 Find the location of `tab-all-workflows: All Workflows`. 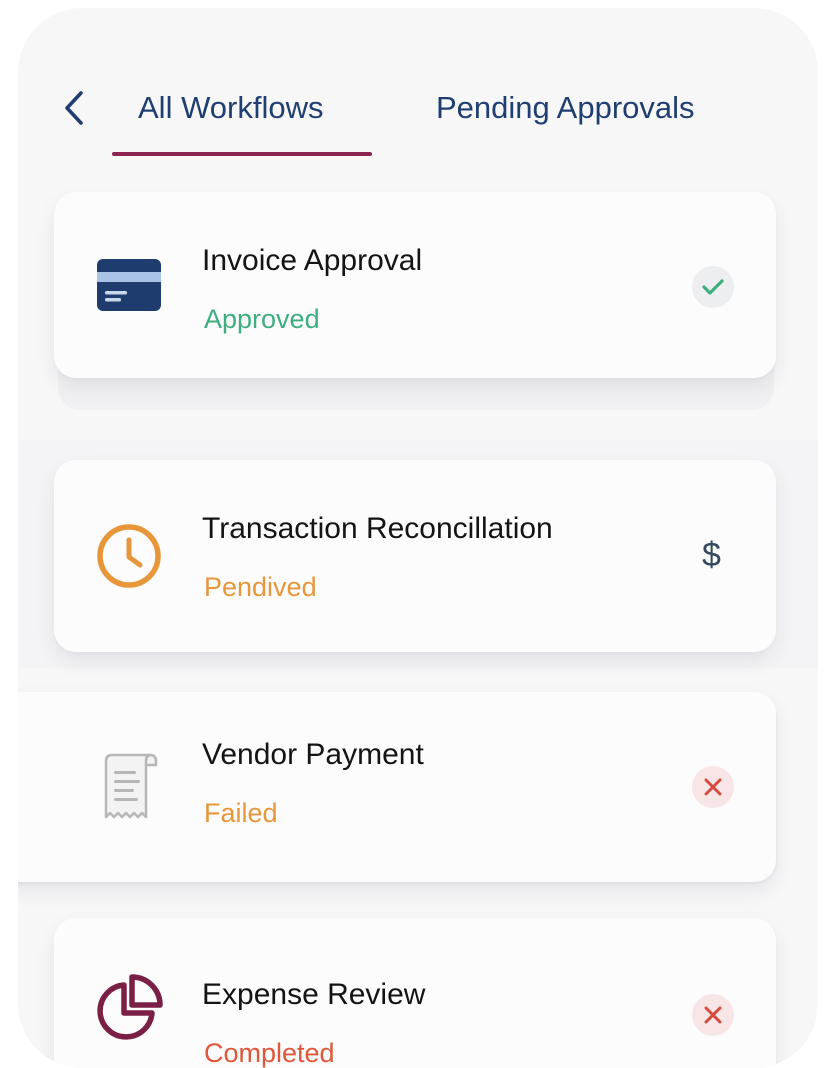

tab-all-workflows: All Workflows is located at coordinates (230, 108).